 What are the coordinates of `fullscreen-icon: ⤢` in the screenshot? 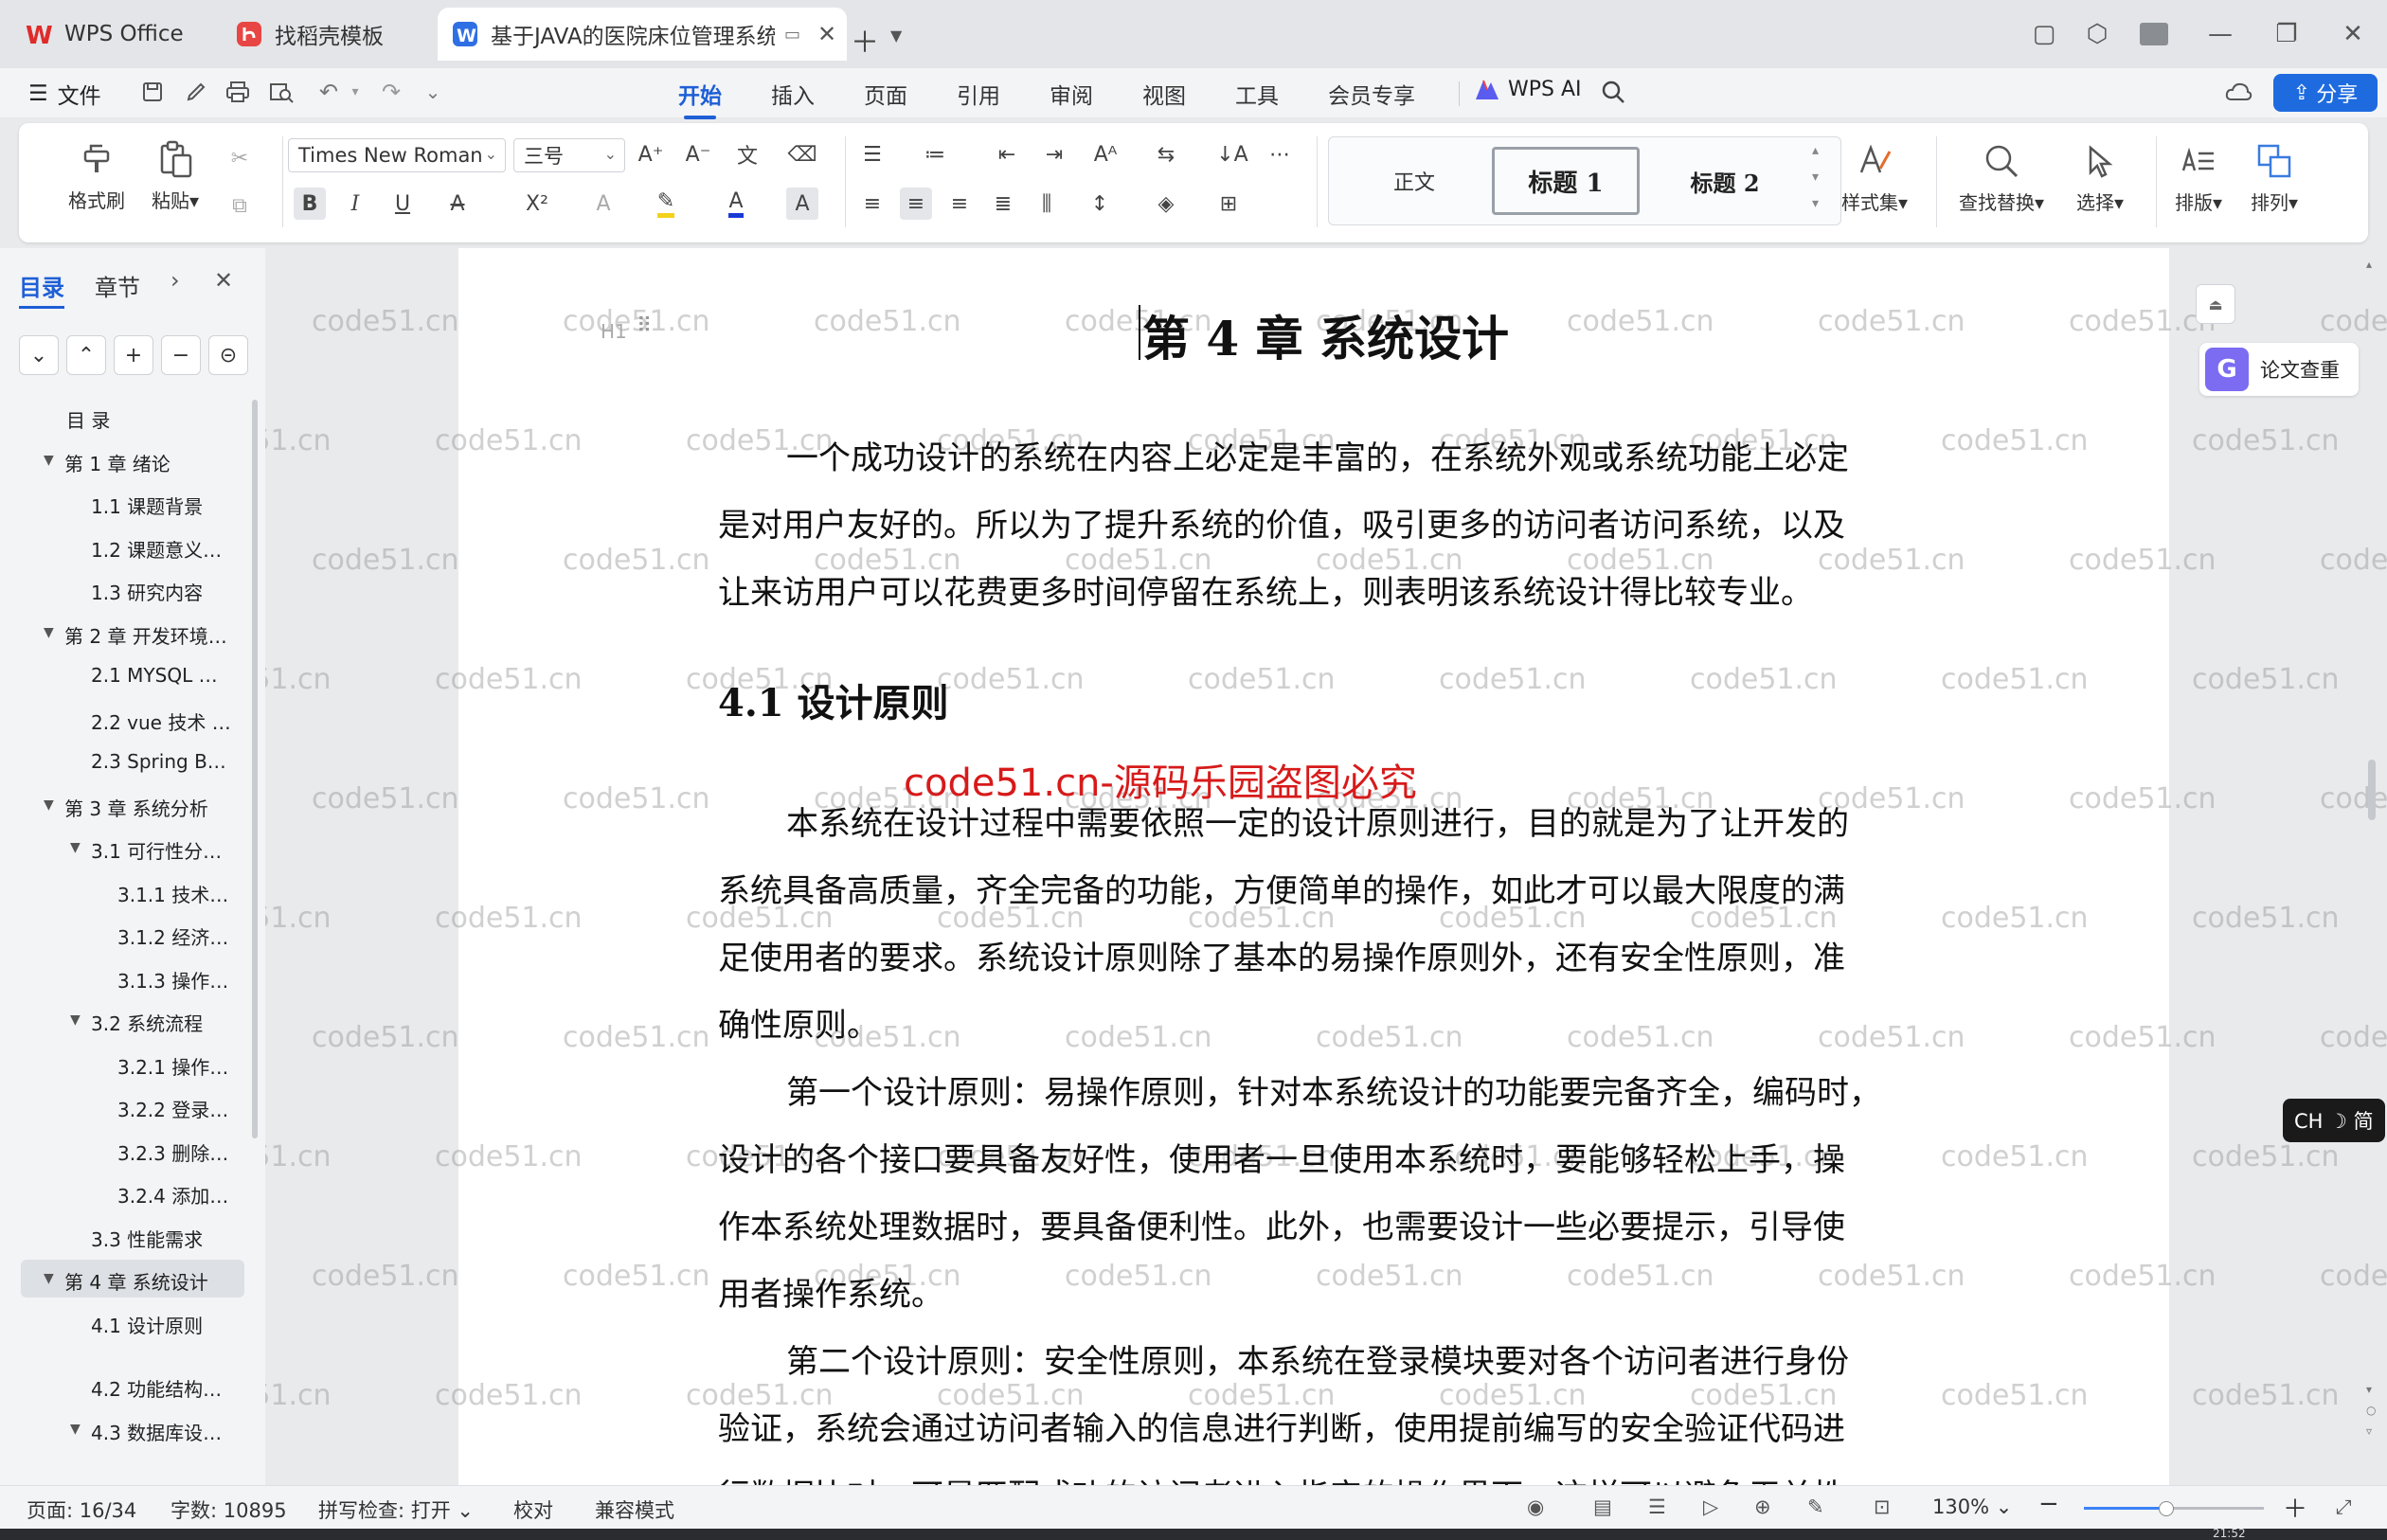 It's located at (2344, 1507).